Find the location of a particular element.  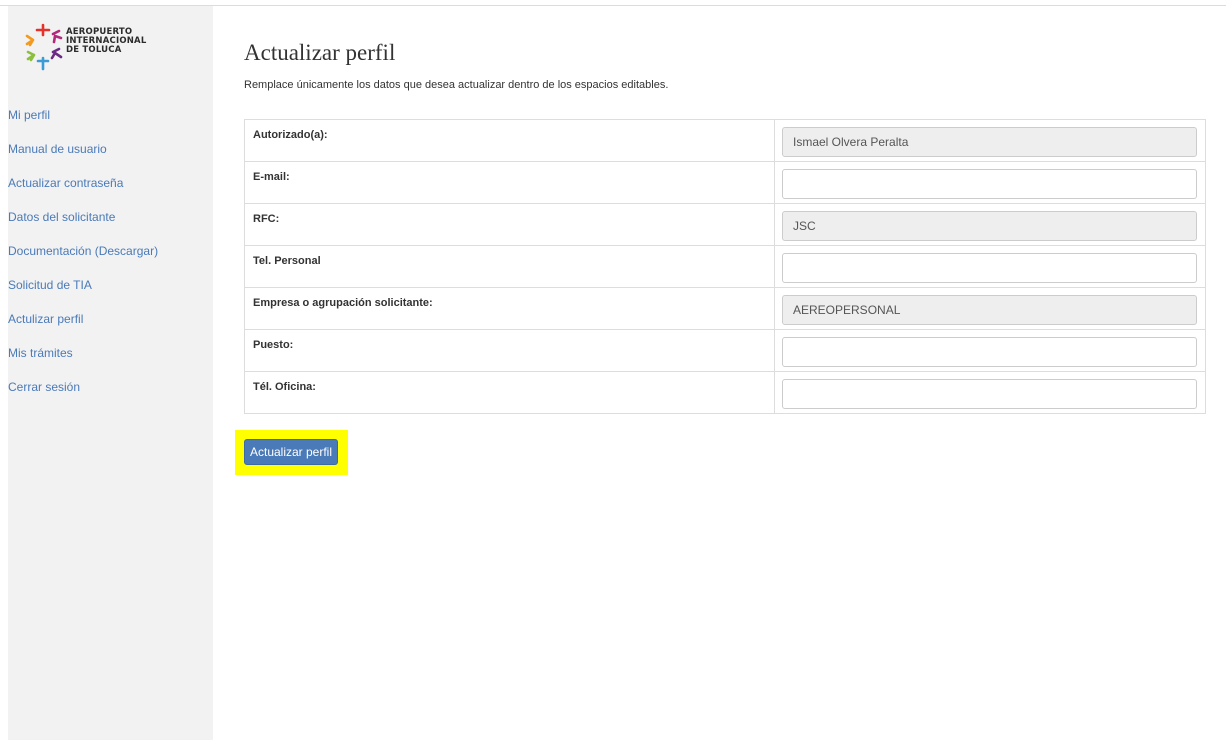

sidebar-item-mis-tramites: Mis trámites is located at coordinates (110, 363).